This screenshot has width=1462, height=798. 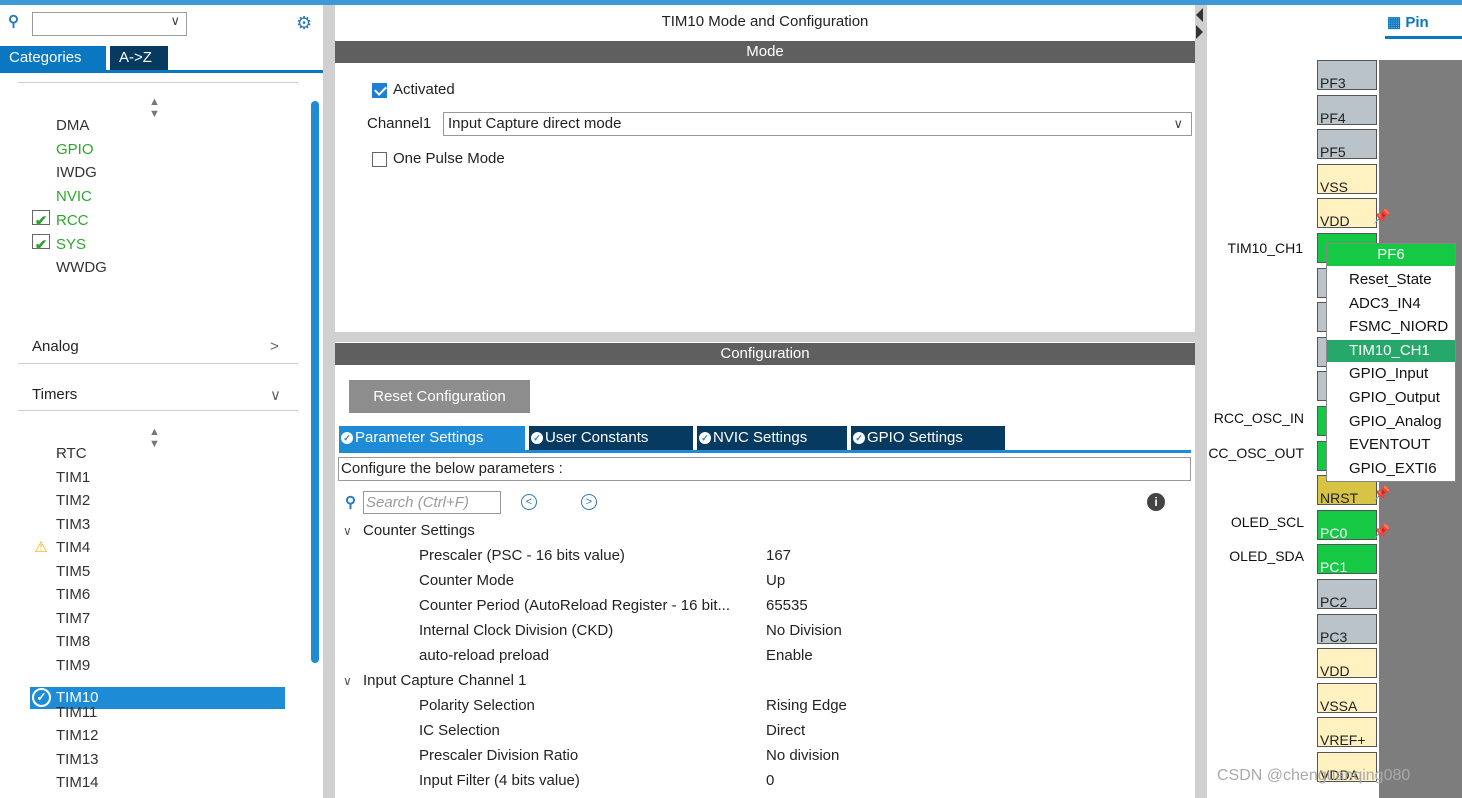 I want to click on pin-menu-item: GPIO_Output, so click(x=1391, y=398).